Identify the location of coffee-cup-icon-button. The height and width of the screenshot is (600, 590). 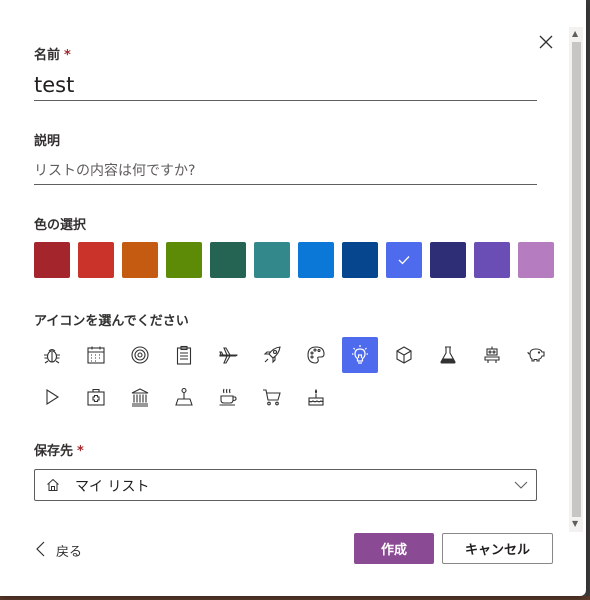
(228, 397).